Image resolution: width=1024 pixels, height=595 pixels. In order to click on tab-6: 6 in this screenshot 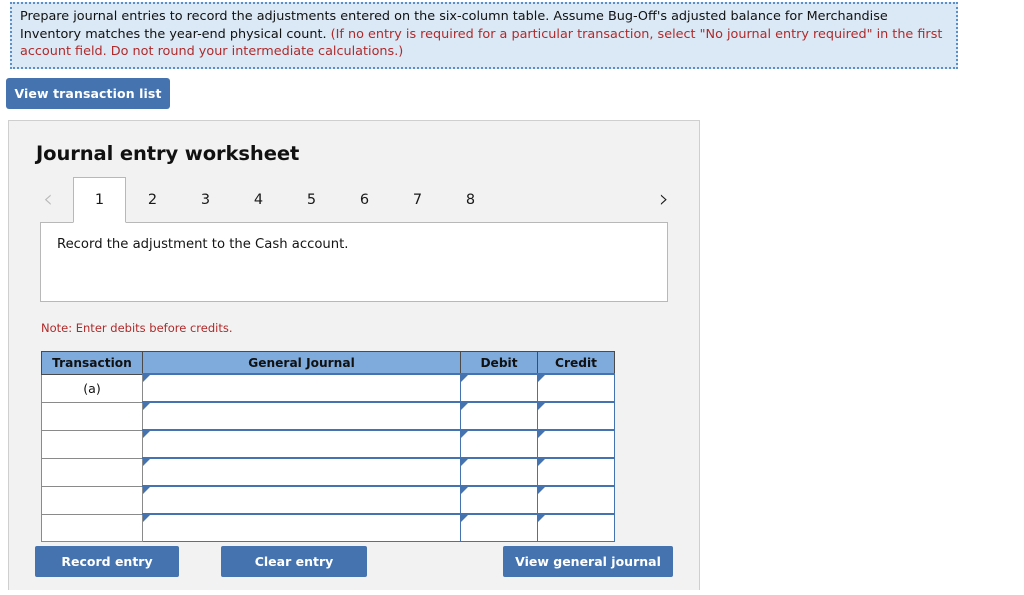, I will do `click(364, 199)`.